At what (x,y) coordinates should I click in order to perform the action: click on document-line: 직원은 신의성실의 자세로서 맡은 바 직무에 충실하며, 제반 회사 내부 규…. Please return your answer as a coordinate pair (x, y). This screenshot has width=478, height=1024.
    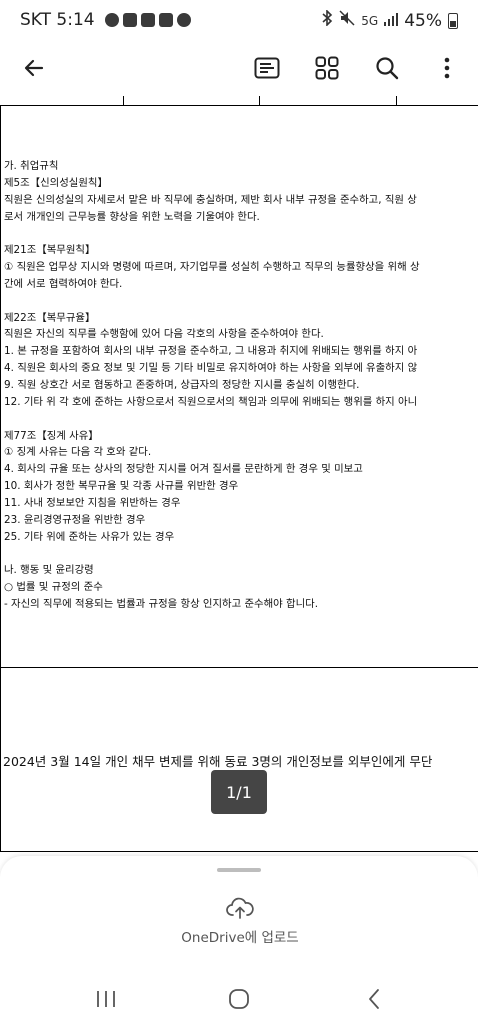
    Looking at the image, I should click on (210, 199).